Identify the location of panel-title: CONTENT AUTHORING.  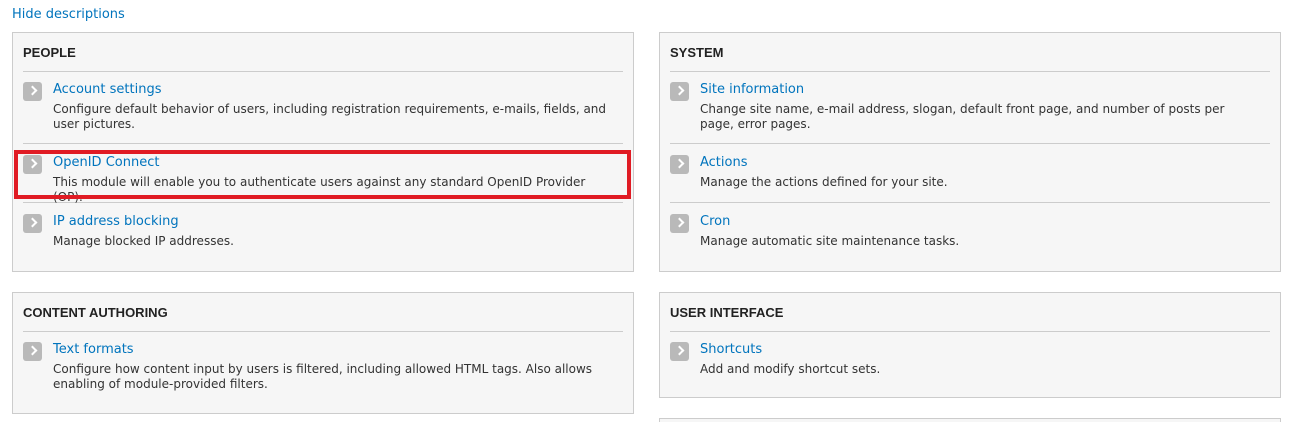
(95, 312).